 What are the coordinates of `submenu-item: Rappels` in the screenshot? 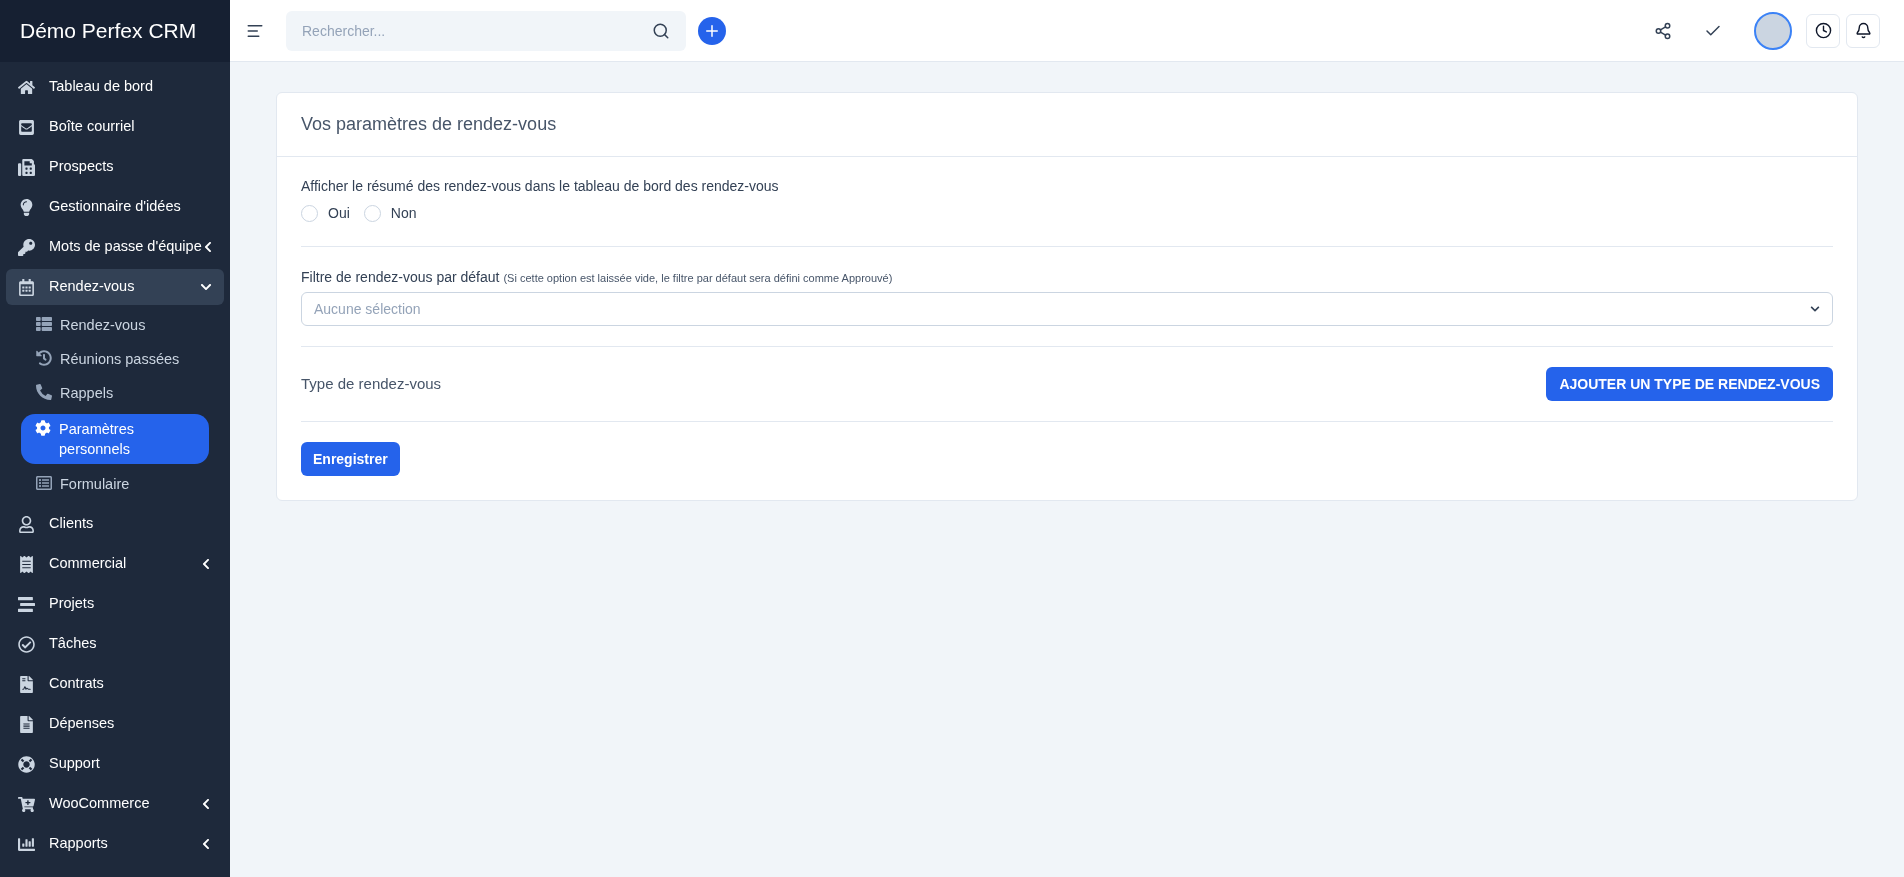 It's located at (130, 393).